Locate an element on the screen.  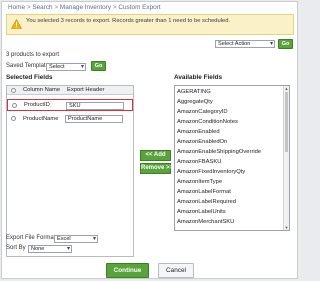
cancel-button: Cancel is located at coordinates (176, 270).